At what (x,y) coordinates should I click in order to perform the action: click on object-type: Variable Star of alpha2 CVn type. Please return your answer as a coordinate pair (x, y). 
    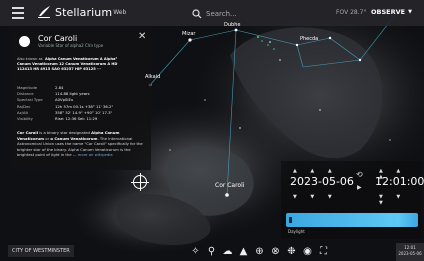
    Looking at the image, I should click on (71, 45).